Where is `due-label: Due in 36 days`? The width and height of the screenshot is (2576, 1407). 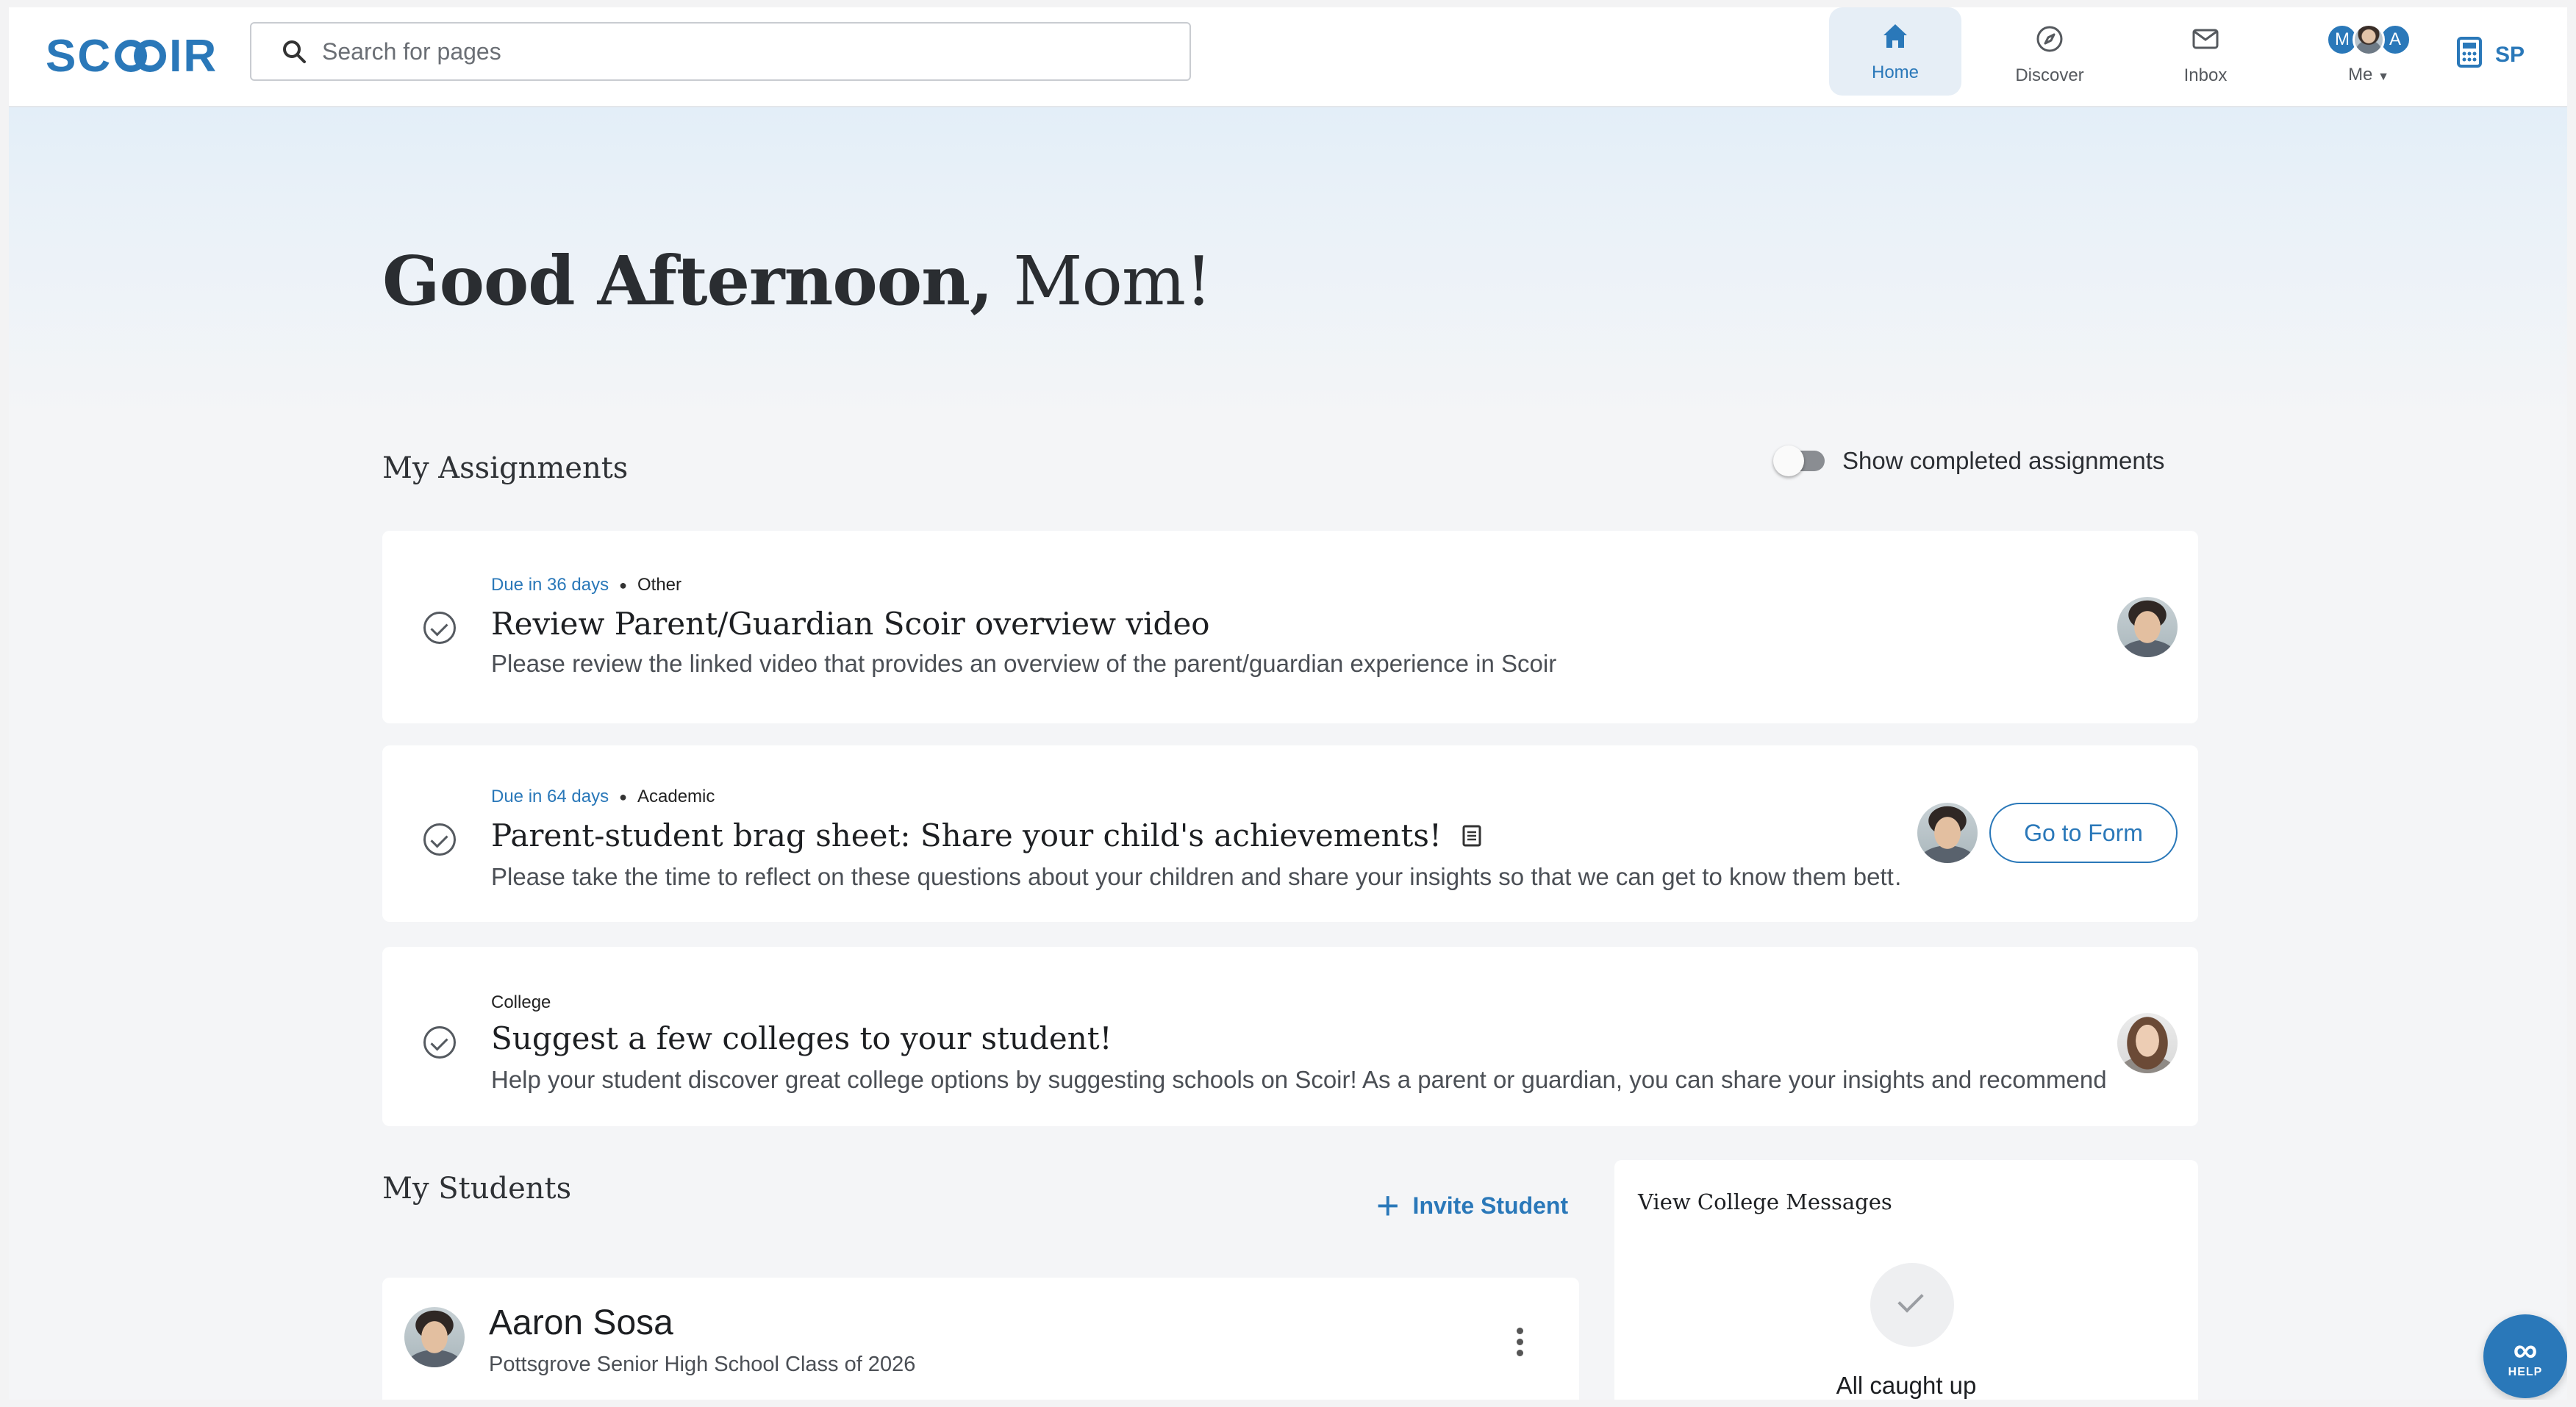 due-label: Due in 36 days is located at coordinates (550, 585).